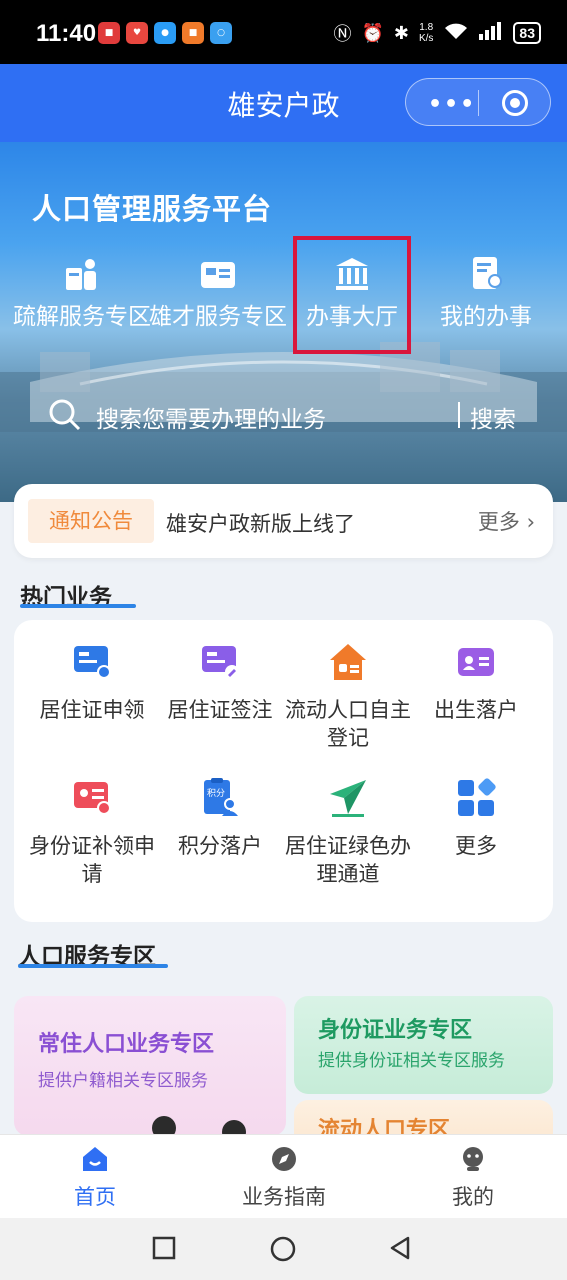  Describe the element at coordinates (342, 34) in the screenshot. I see `nfc-icon: Ⓝ` at that location.